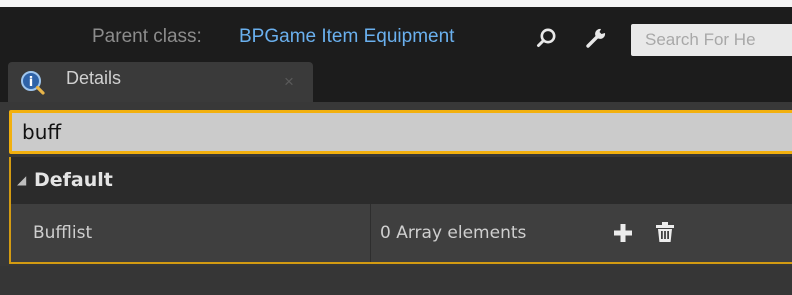 This screenshot has width=792, height=295. Describe the element at coordinates (665, 234) in the screenshot. I see `trash-icon` at that location.